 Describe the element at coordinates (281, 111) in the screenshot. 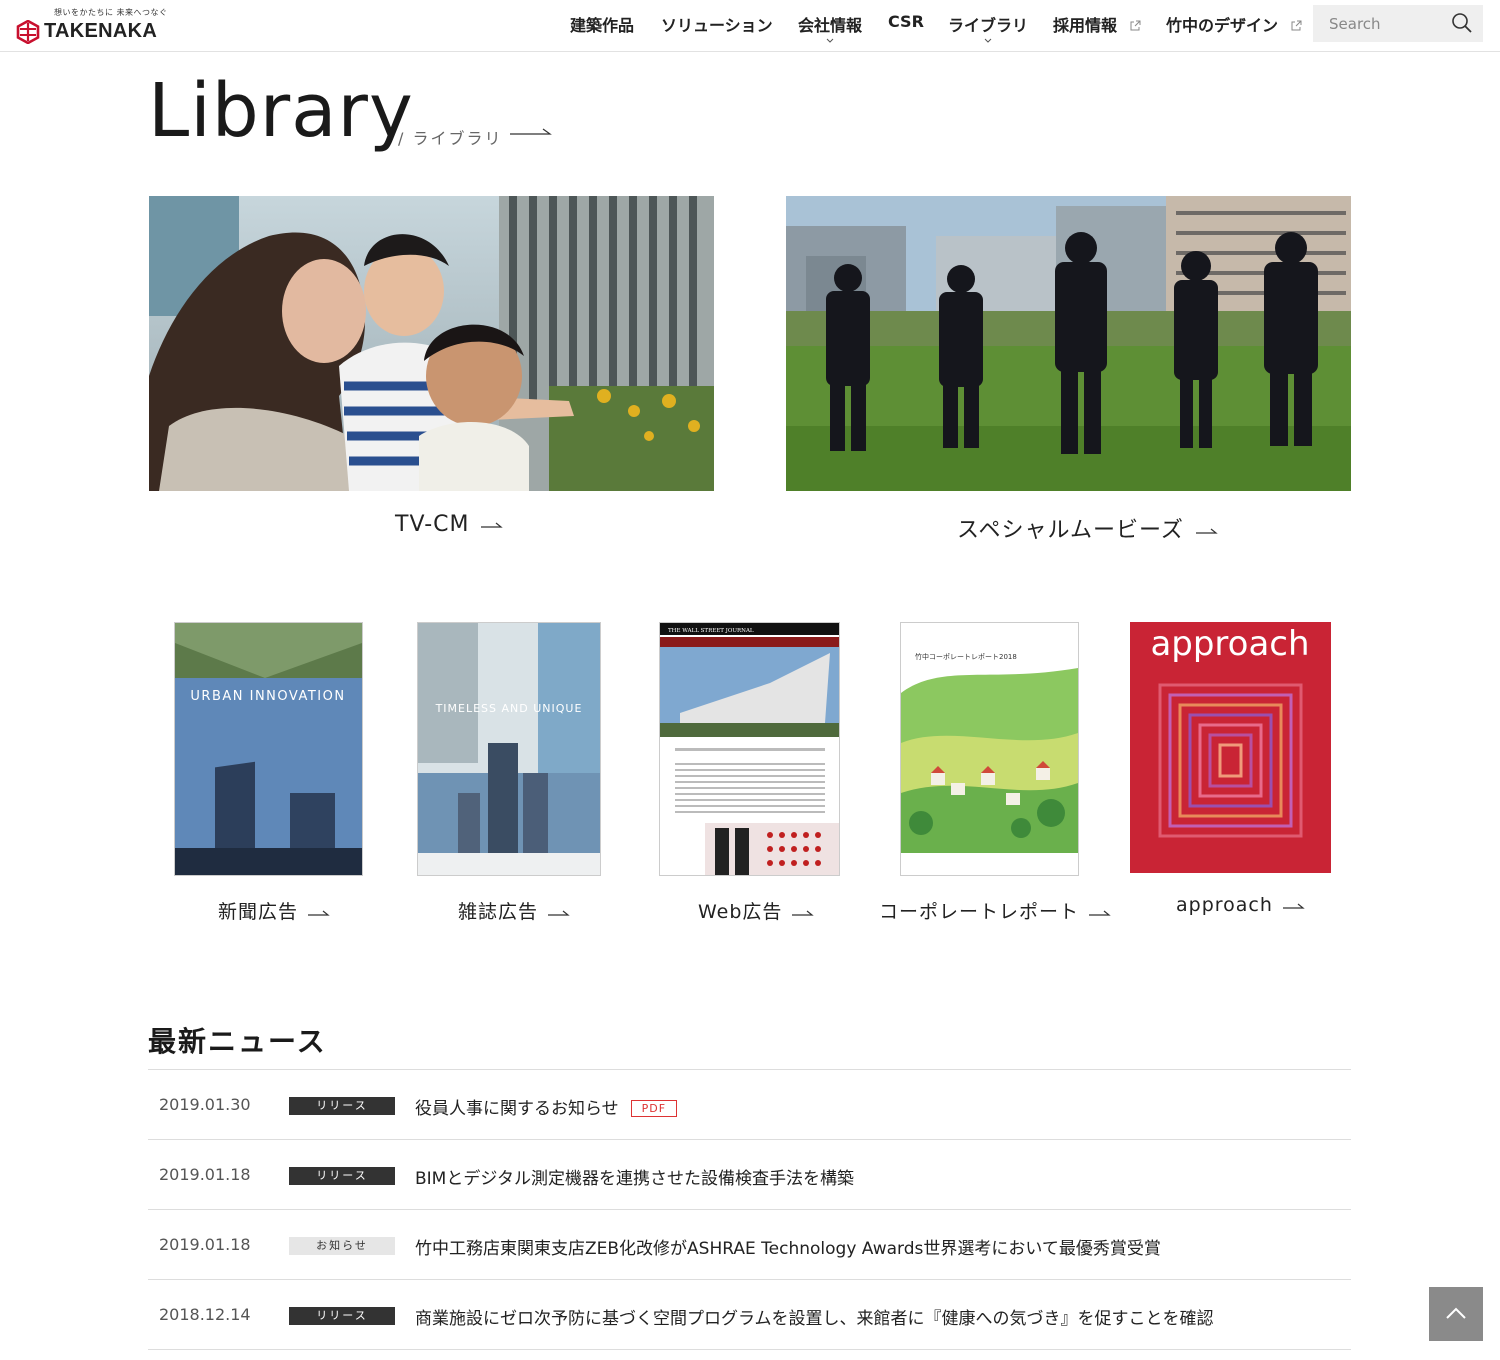

I see `page-title: Library` at that location.